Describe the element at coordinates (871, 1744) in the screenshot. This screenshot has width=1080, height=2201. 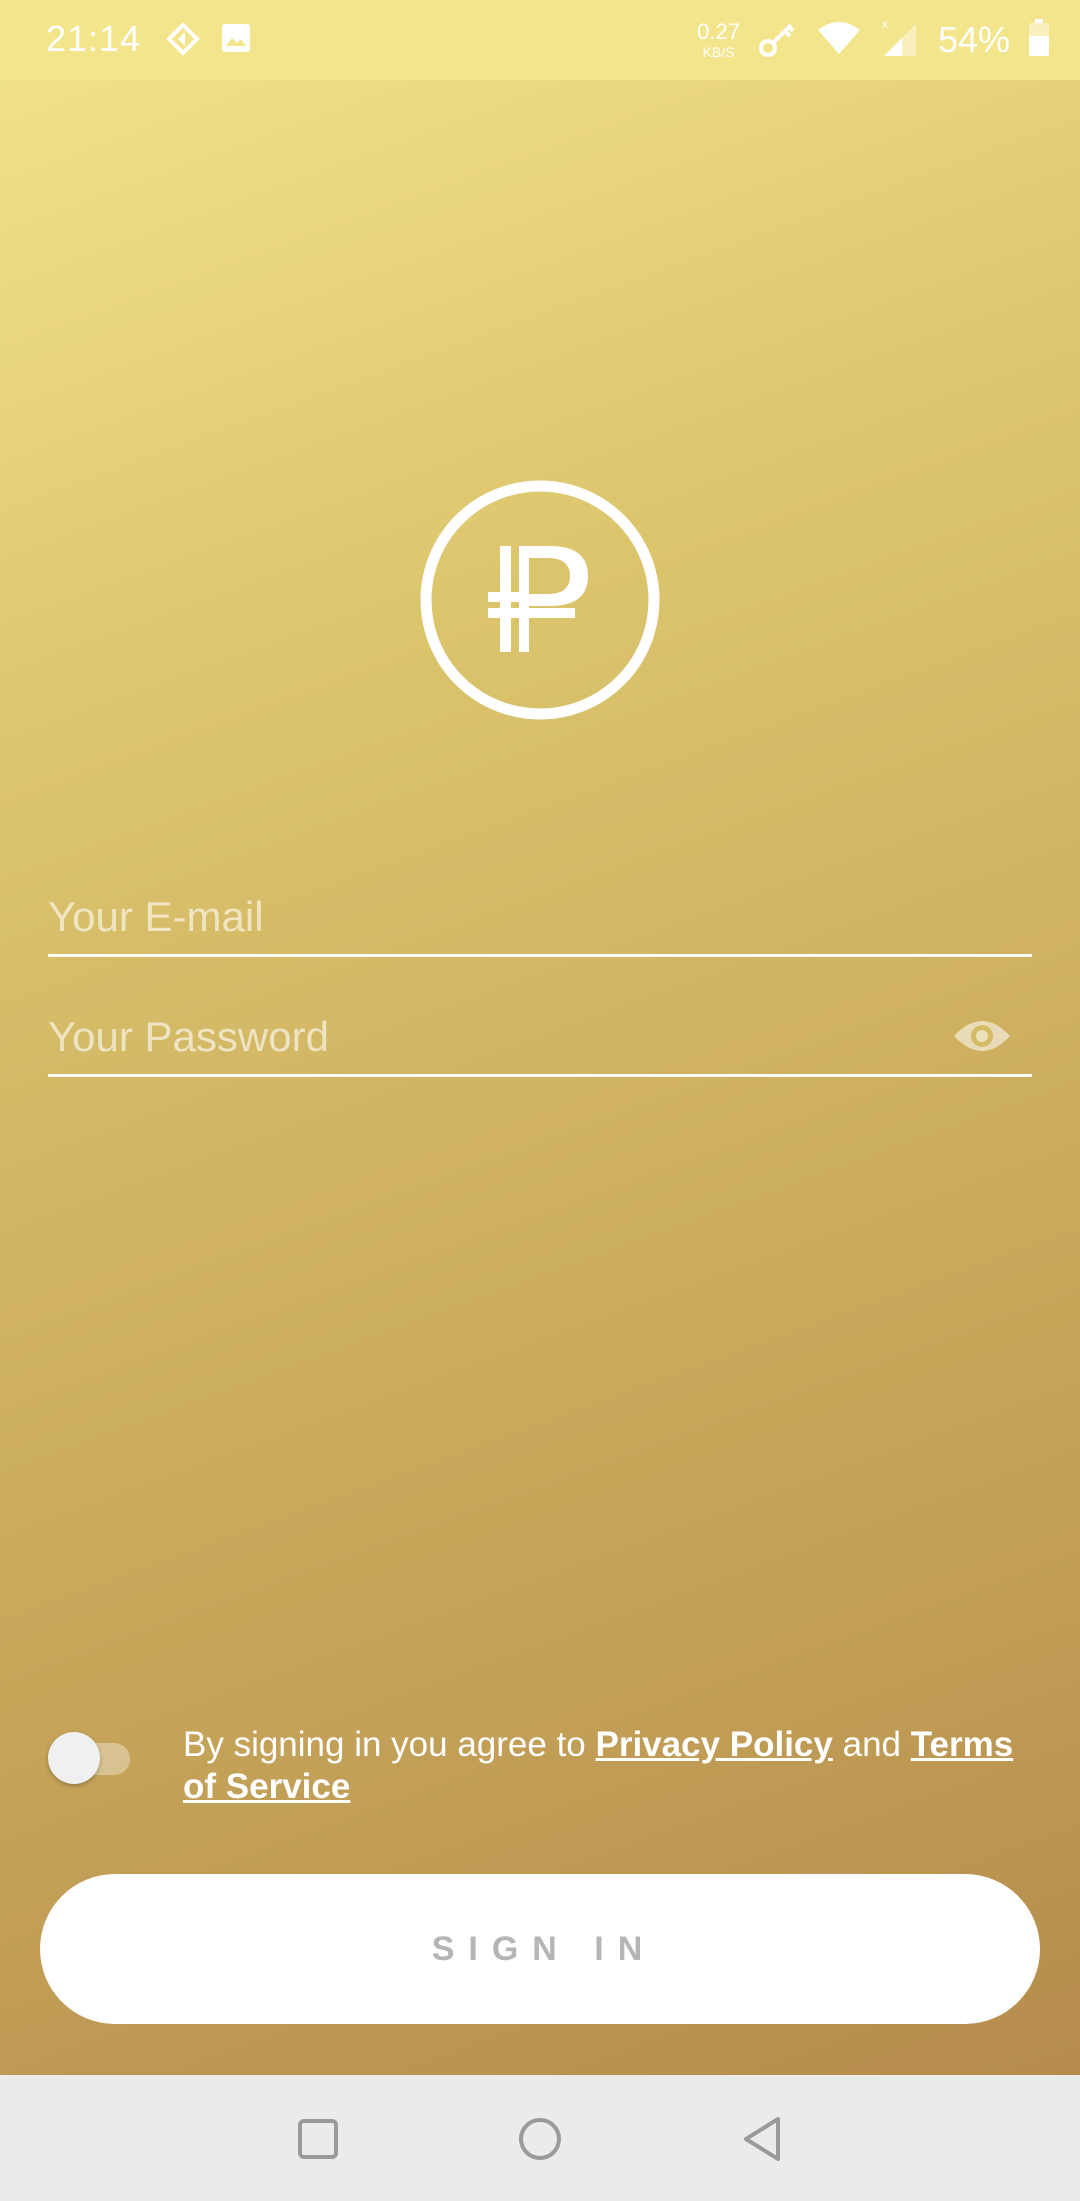
I see `consent-and: and` at that location.